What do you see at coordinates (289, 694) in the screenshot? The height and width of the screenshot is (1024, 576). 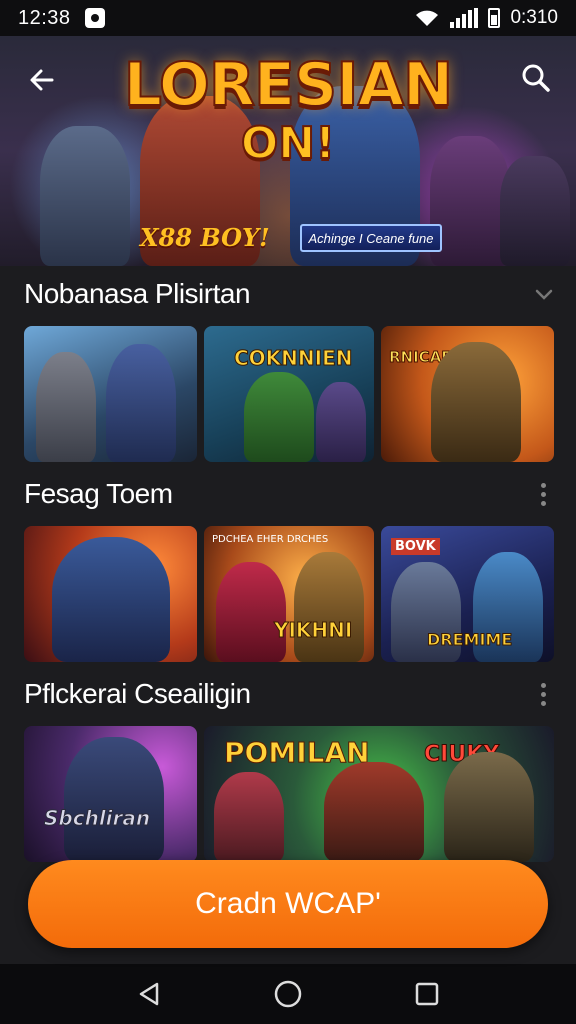 I see `section-header: Pflckerai Cseailigin` at bounding box center [289, 694].